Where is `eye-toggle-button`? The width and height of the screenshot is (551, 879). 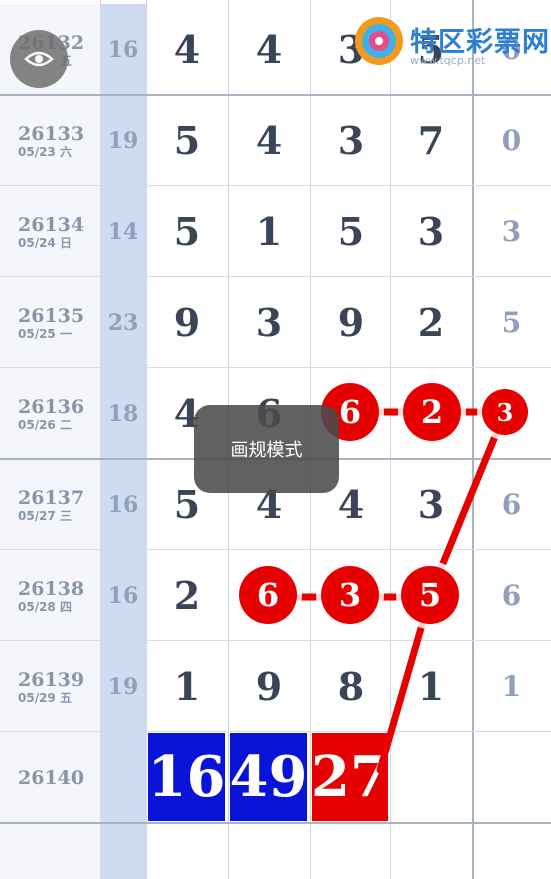 eye-toggle-button is located at coordinates (39, 59).